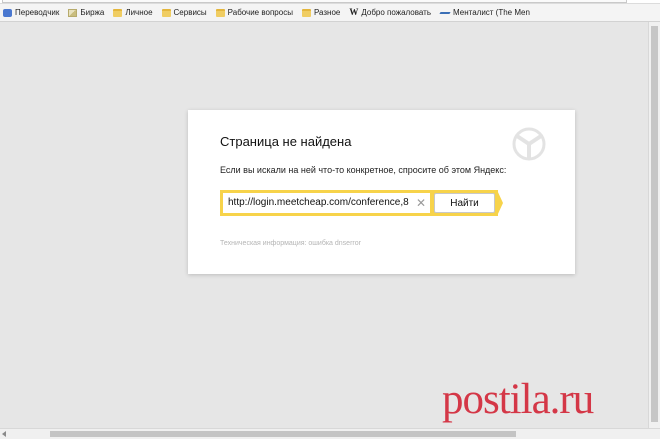 The height and width of the screenshot is (439, 660). What do you see at coordinates (464, 203) in the screenshot?
I see `search-button: Найти` at bounding box center [464, 203].